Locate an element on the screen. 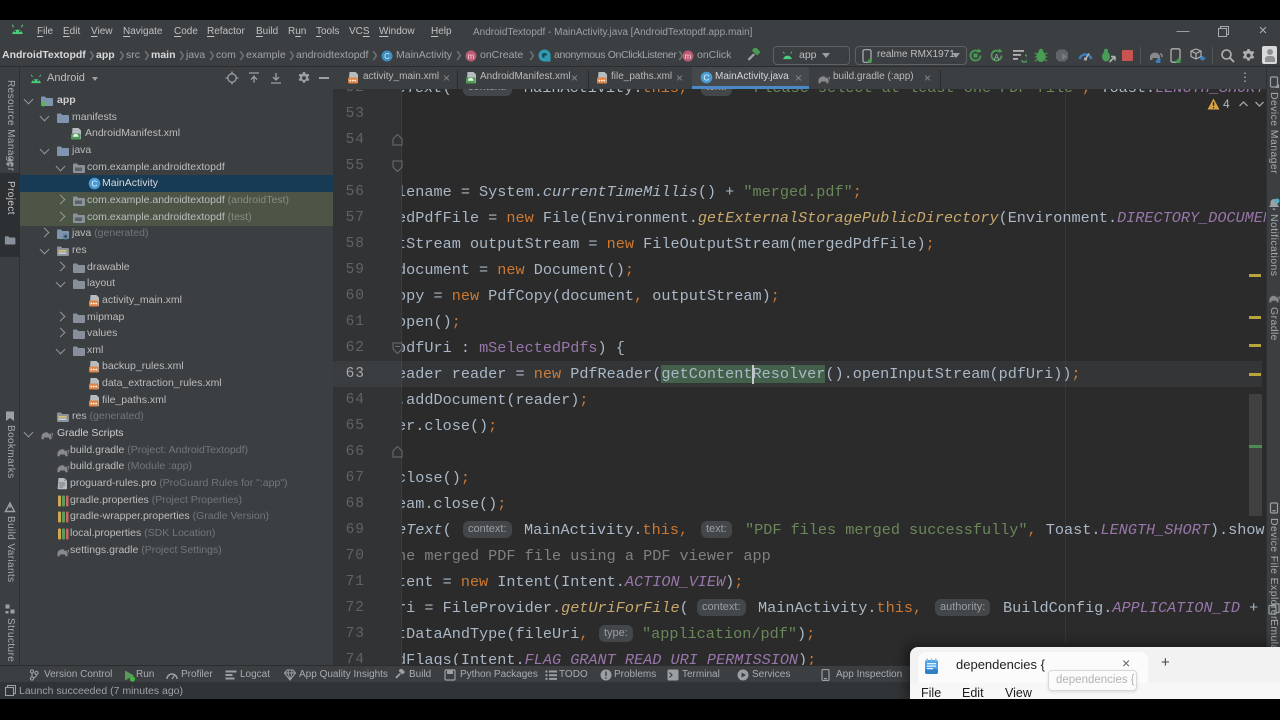 The image size is (1280, 720). svg-text: A is located at coordinates (997, 57).